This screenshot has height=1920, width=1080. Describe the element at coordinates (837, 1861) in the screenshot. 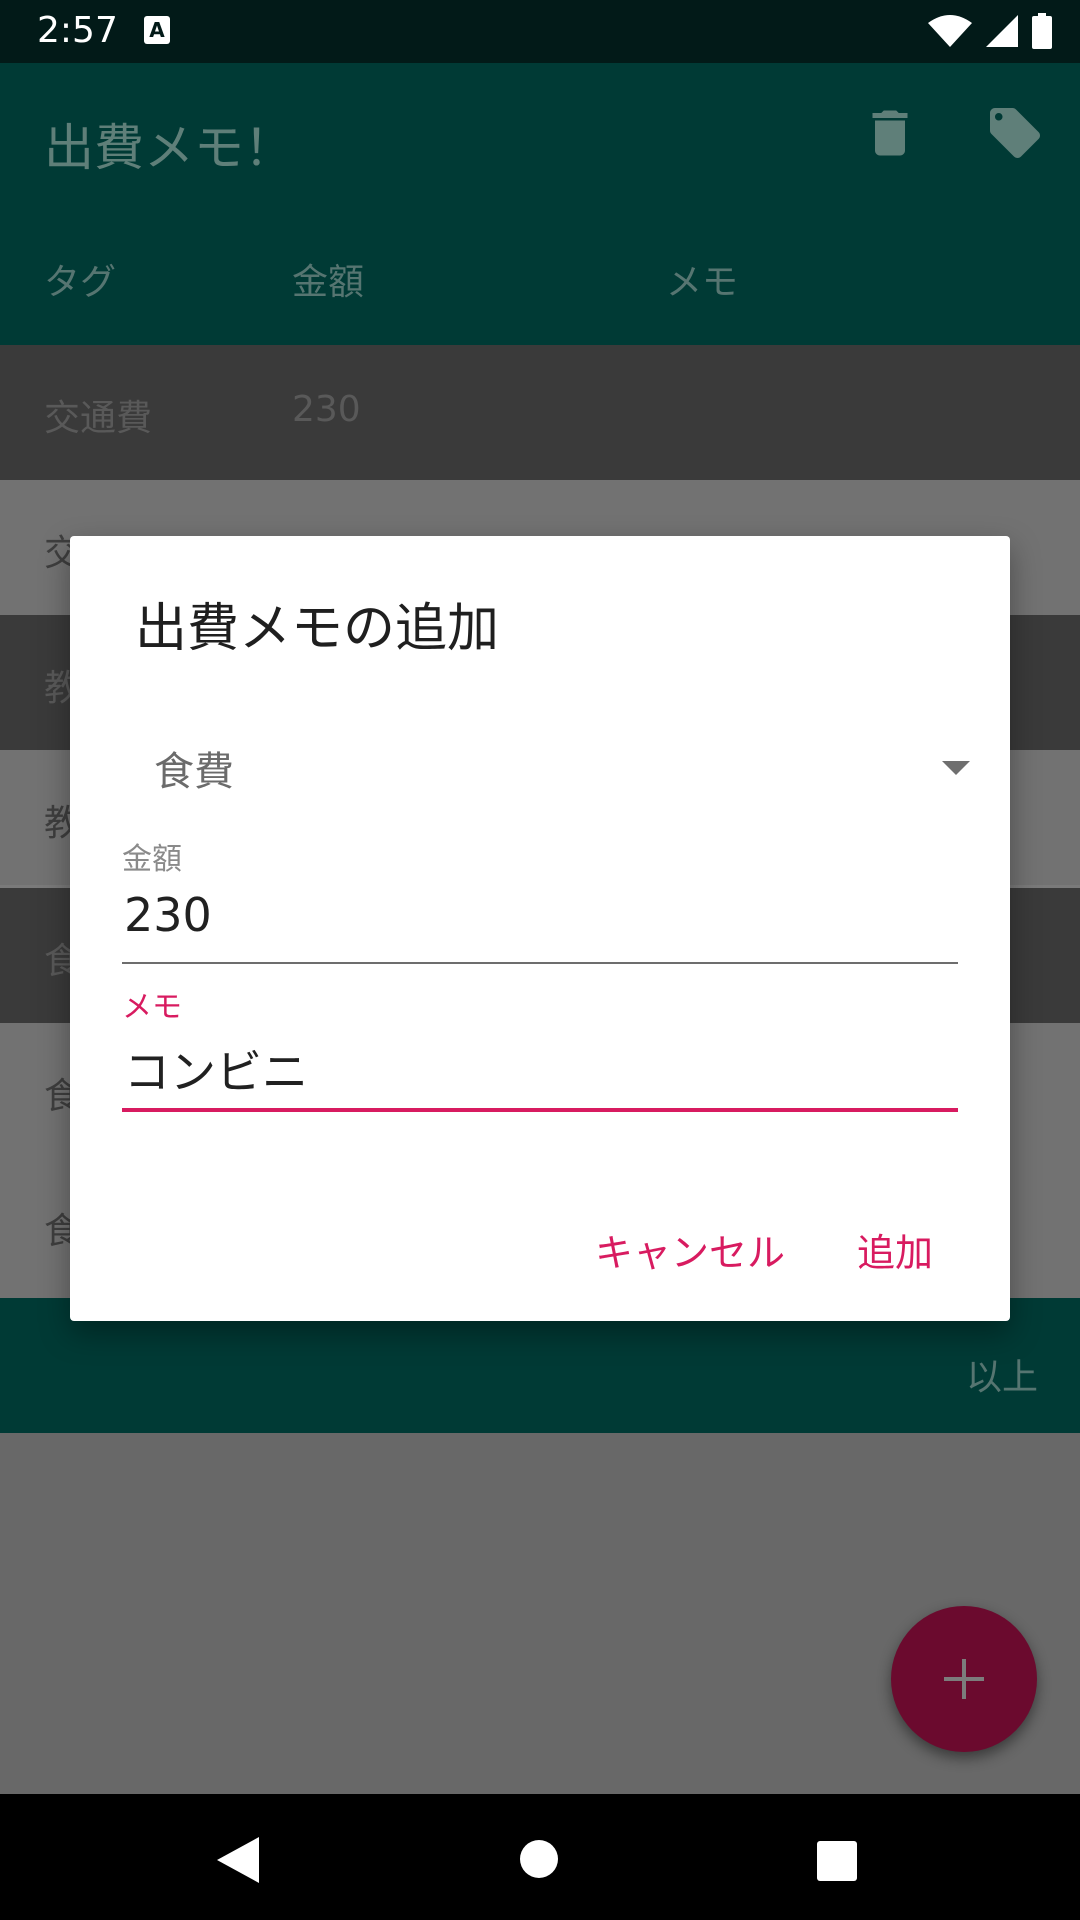

I see `recents-icon` at that location.